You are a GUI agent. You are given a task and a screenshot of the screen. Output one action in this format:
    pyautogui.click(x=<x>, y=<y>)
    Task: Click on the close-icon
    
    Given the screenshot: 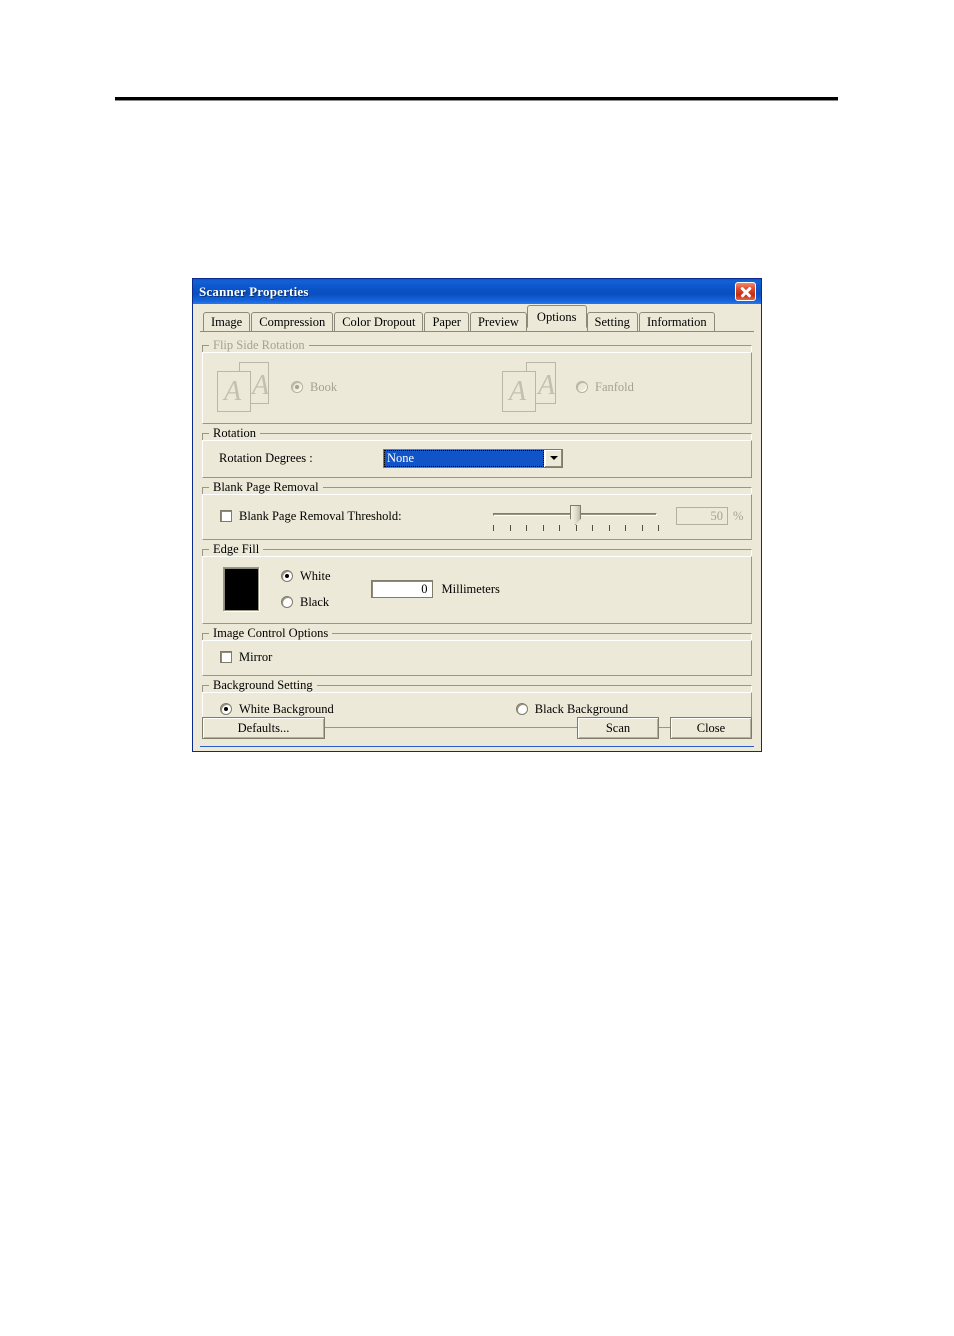 What is the action you would take?
    pyautogui.click(x=745, y=291)
    